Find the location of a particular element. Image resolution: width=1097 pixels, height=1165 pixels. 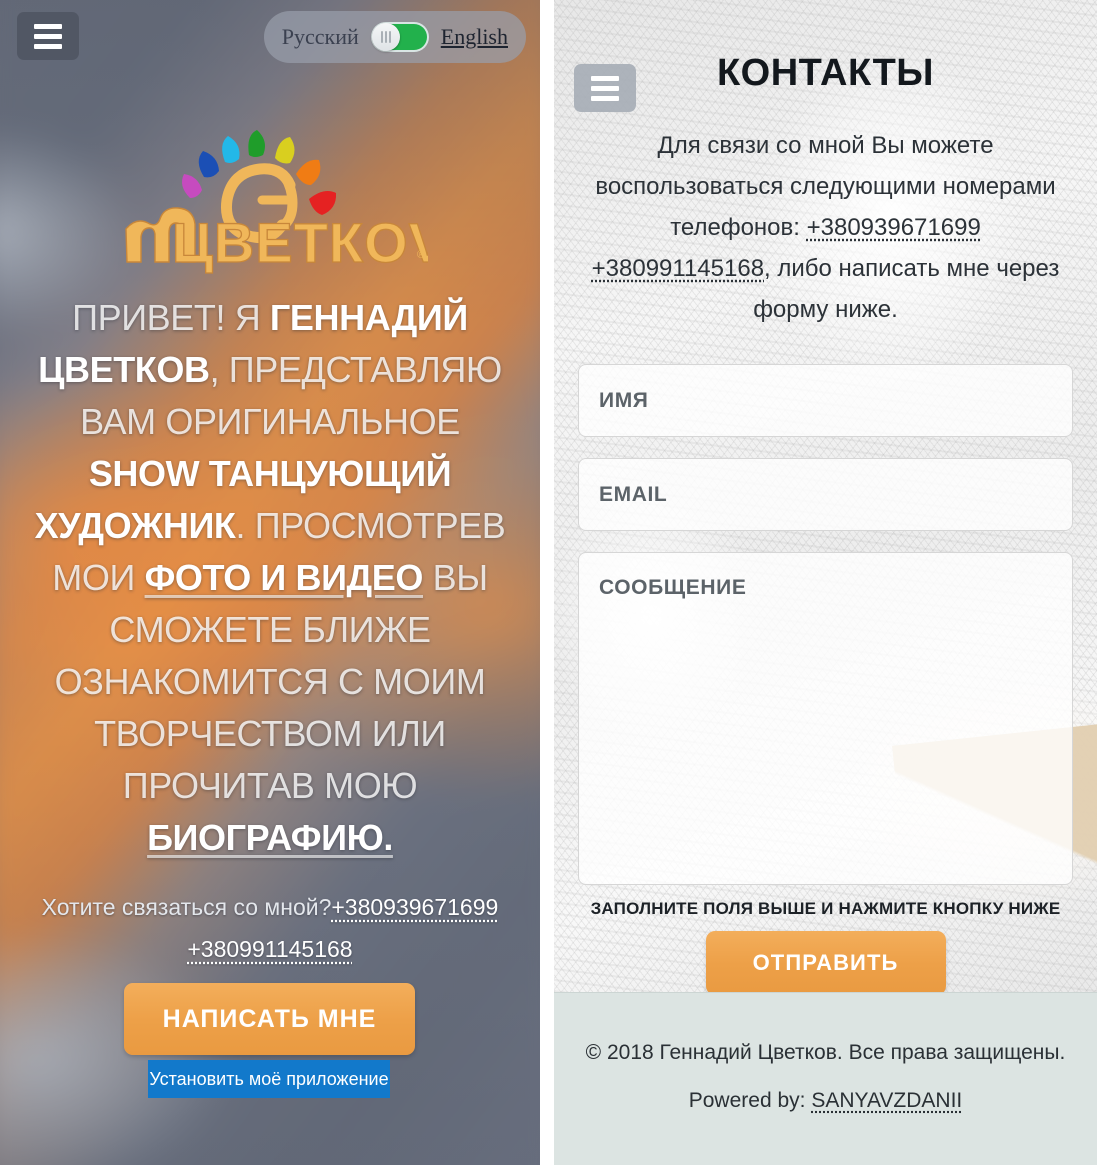

hero-part-1: ПРИВЕТ! Я is located at coordinates (171, 317).